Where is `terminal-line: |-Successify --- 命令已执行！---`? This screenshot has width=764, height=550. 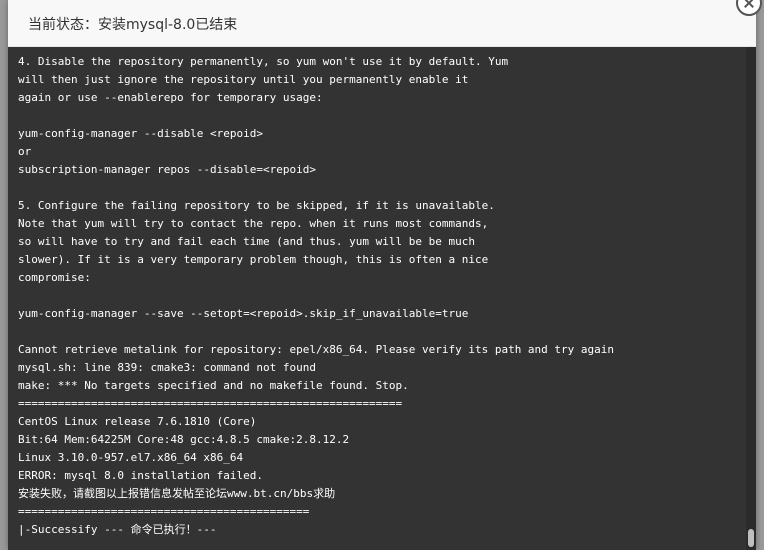 terminal-line: |-Successify --- 命令已执行！--- is located at coordinates (117, 529).